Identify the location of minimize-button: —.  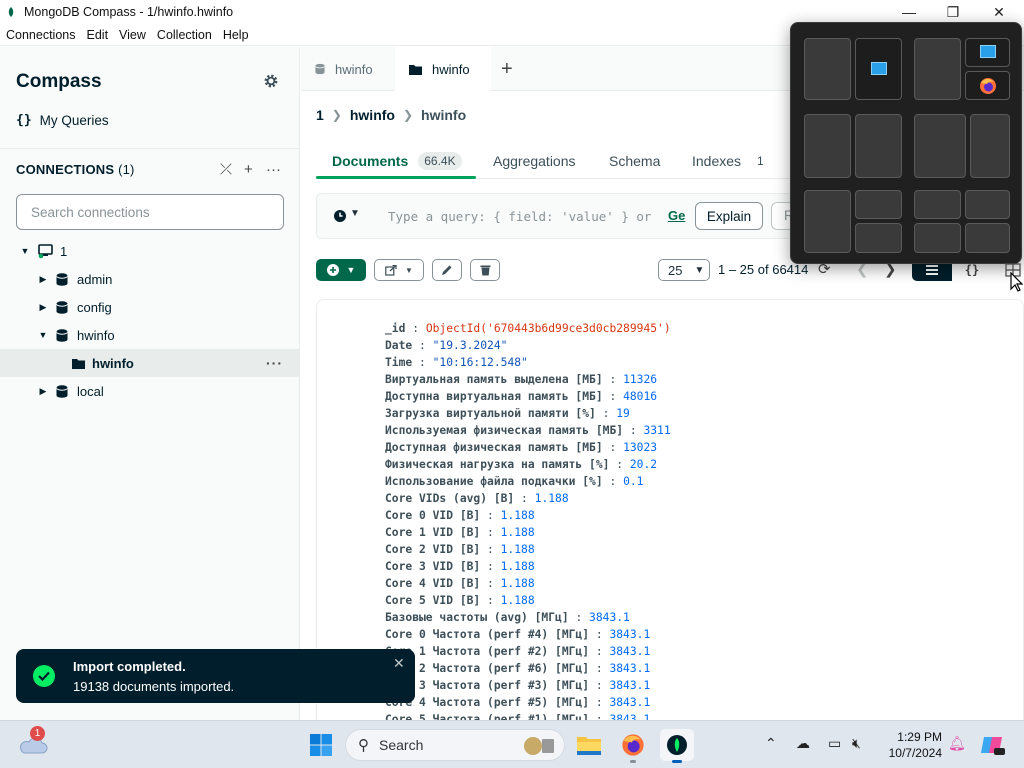
(909, 12).